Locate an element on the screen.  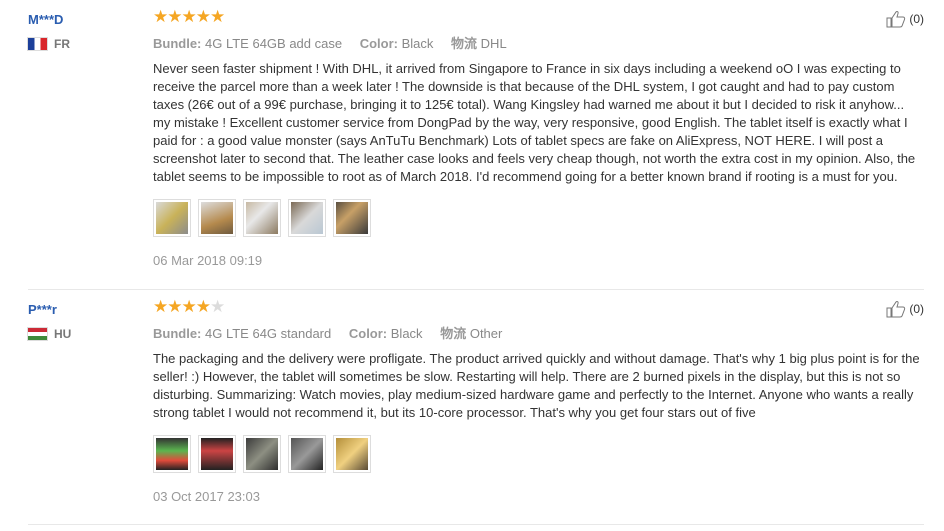
reviewer-country: FR is located at coordinates (83, 44).